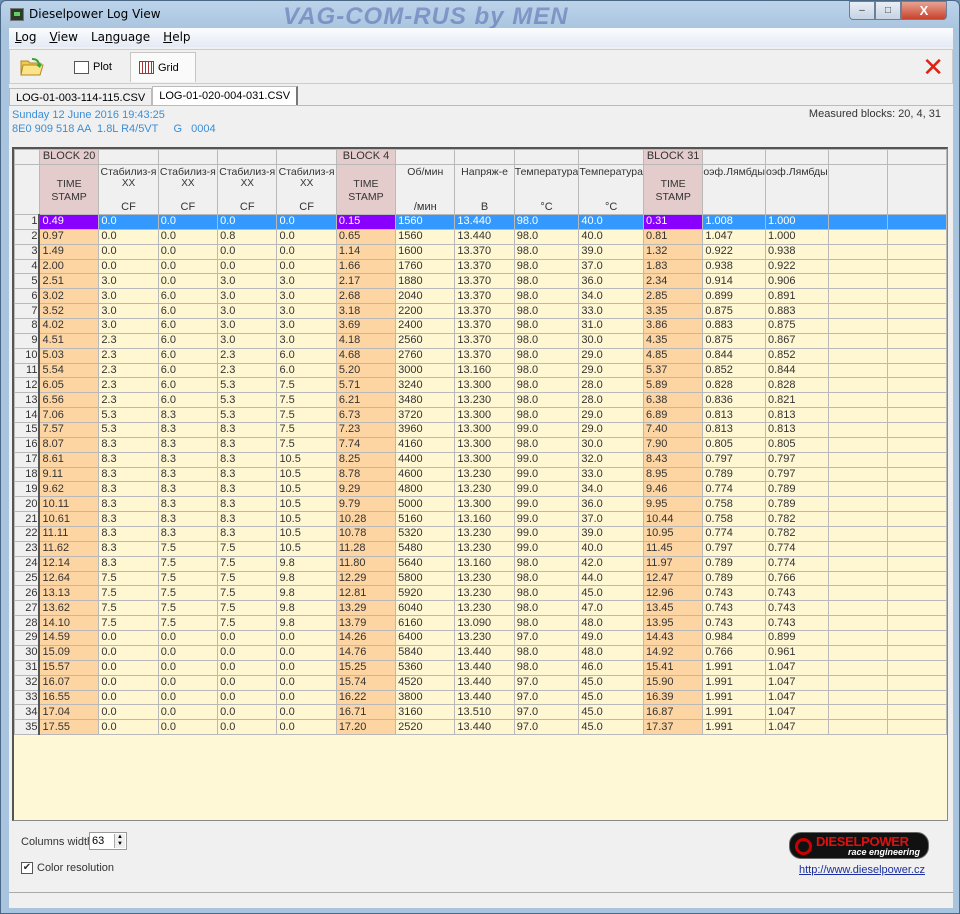 This screenshot has width=960, height=914. Describe the element at coordinates (128, 189) in the screenshot. I see `column-header: Стабилиз-я XX CF` at that location.